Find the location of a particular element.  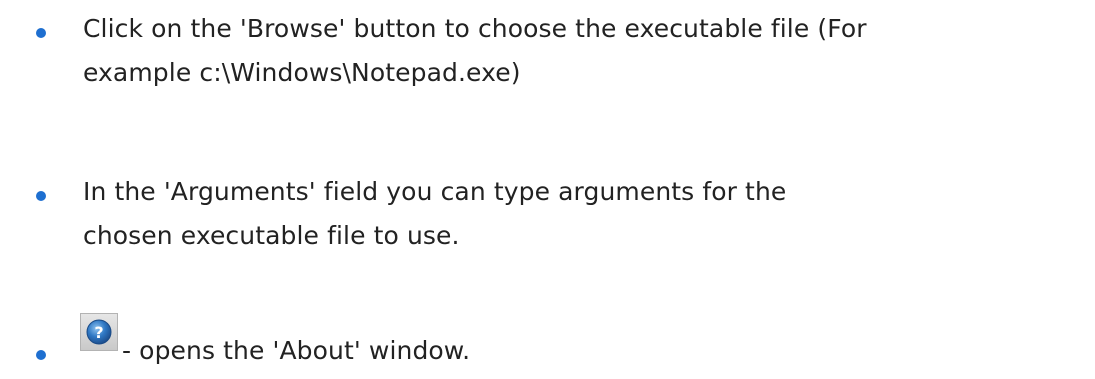

text-line: chosen executable file to use. is located at coordinates (271, 235).